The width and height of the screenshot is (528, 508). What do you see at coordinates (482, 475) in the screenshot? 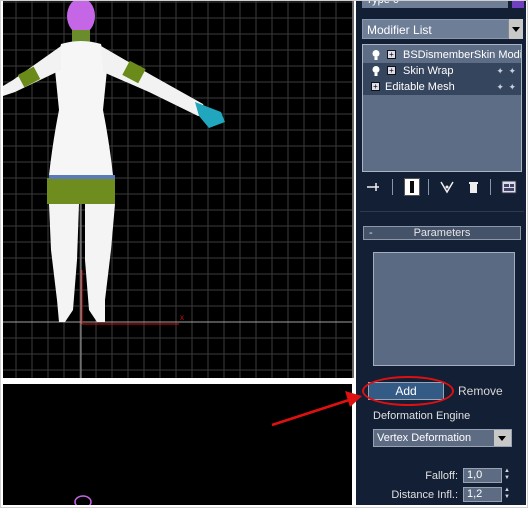
I see `falloff-field: 1,0` at bounding box center [482, 475].